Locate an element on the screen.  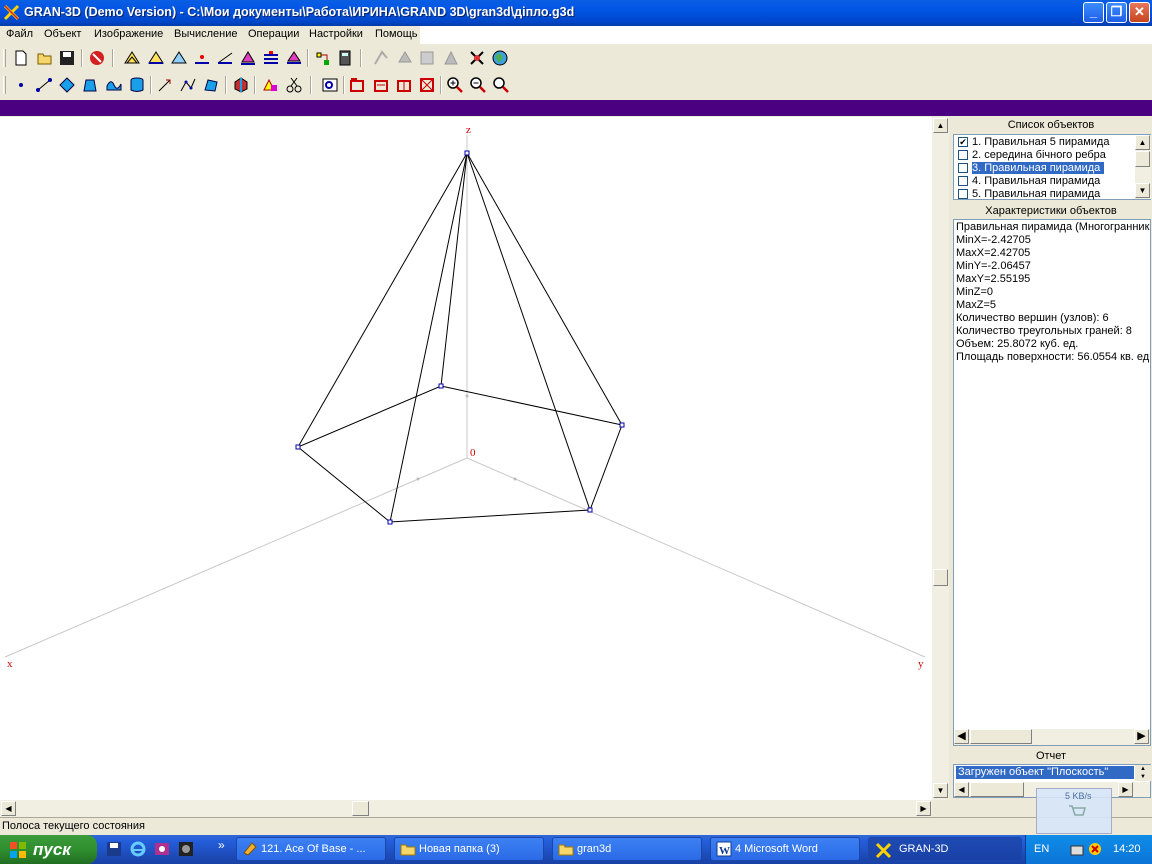
quicklaunch-ie-icon is located at coordinates (138, 849).